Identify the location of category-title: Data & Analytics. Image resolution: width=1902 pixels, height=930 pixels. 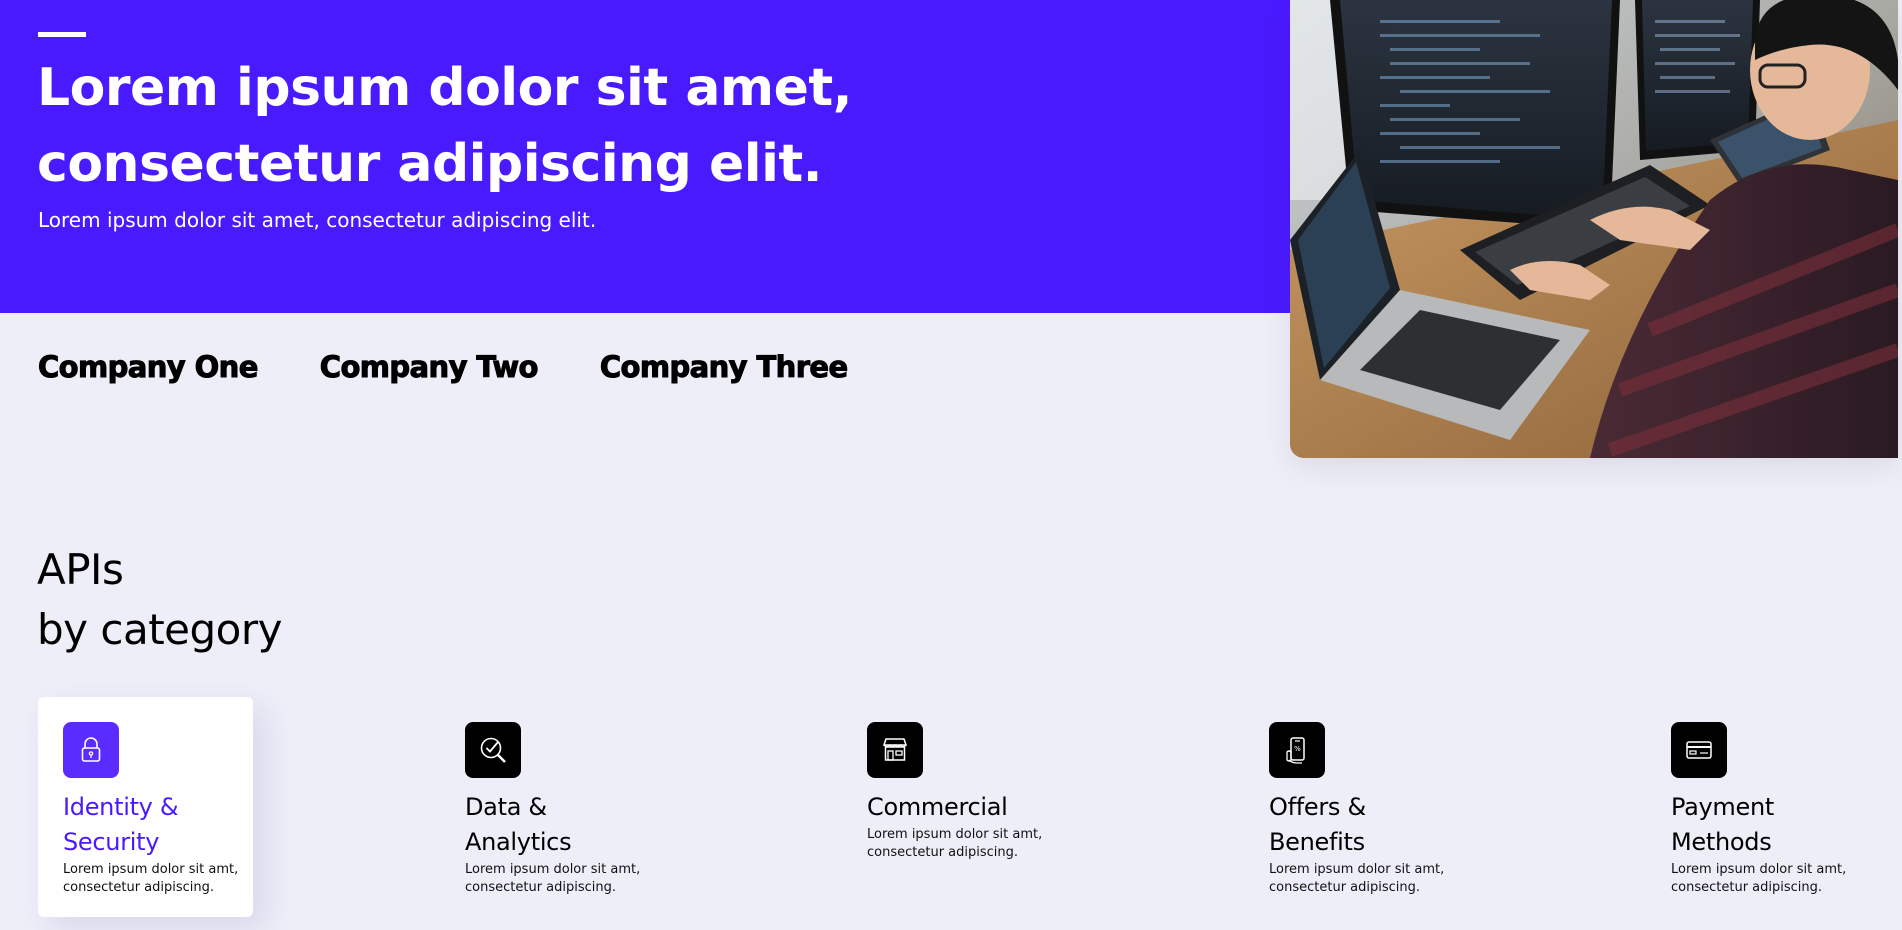
(518, 824).